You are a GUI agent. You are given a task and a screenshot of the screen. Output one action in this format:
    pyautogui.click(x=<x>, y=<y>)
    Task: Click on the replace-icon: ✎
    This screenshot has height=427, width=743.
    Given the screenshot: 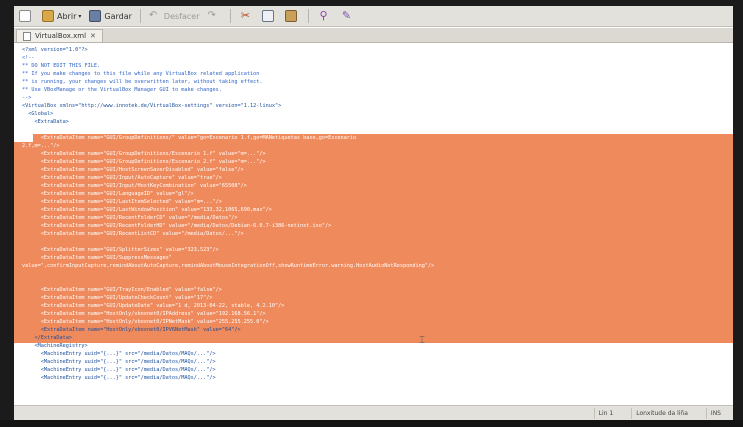 What is the action you would take?
    pyautogui.click(x=346, y=15)
    